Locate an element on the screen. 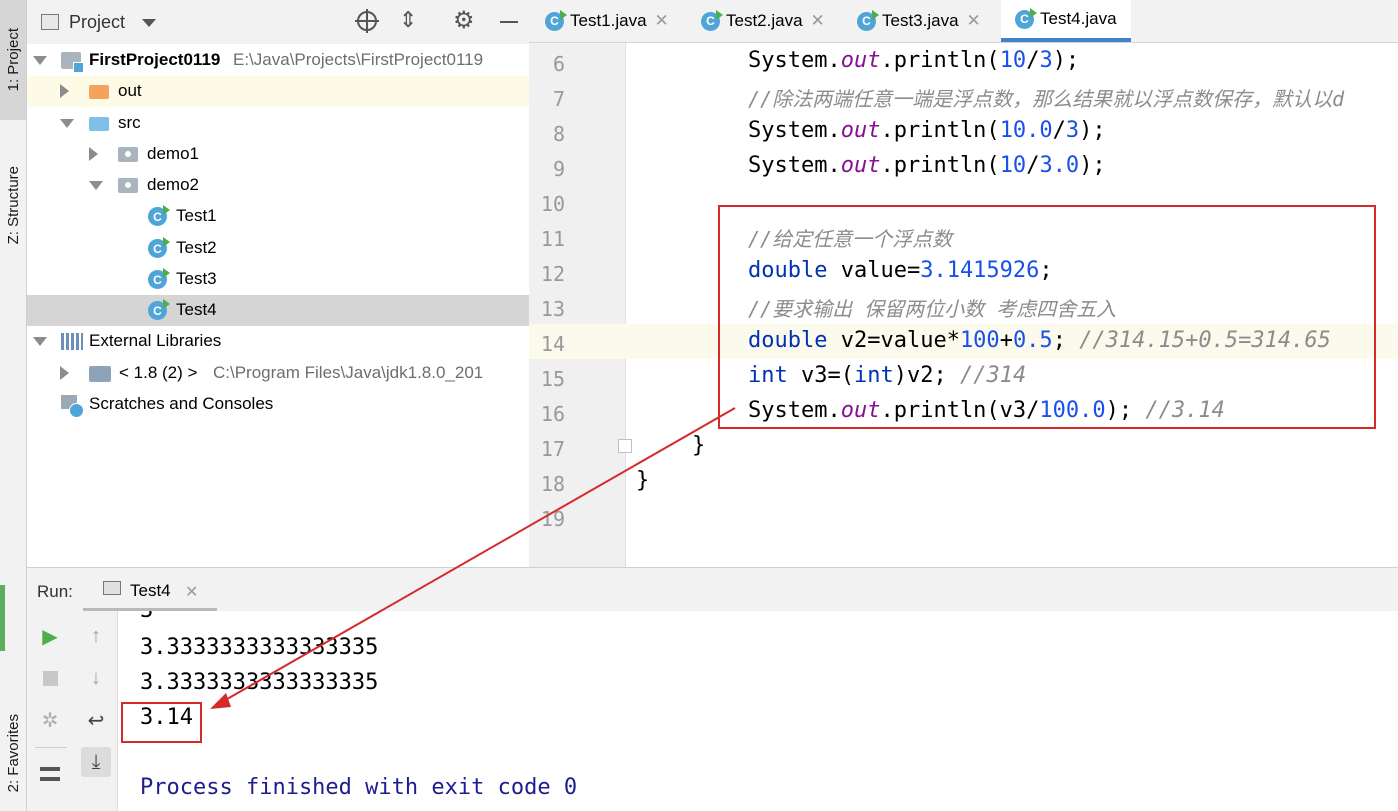 The image size is (1398, 811). annotation-arrow is located at coordinates (473, 558).